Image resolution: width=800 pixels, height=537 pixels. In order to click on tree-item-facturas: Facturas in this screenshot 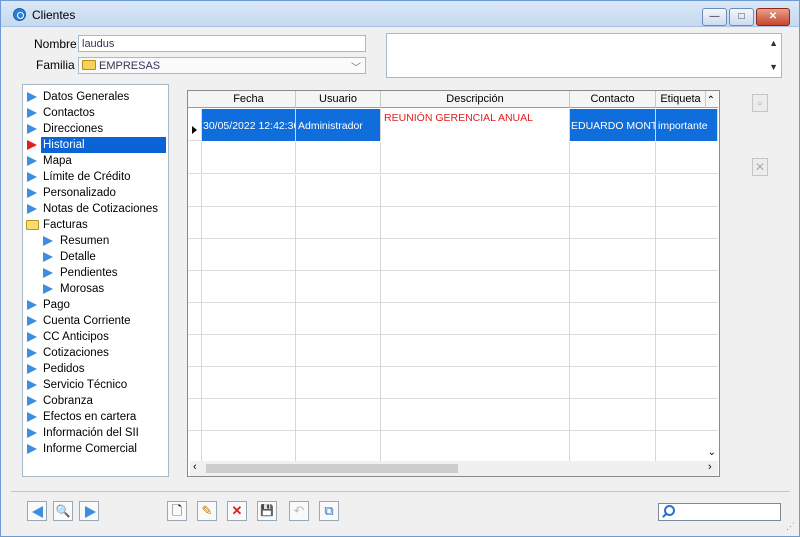, I will do `click(95, 225)`.